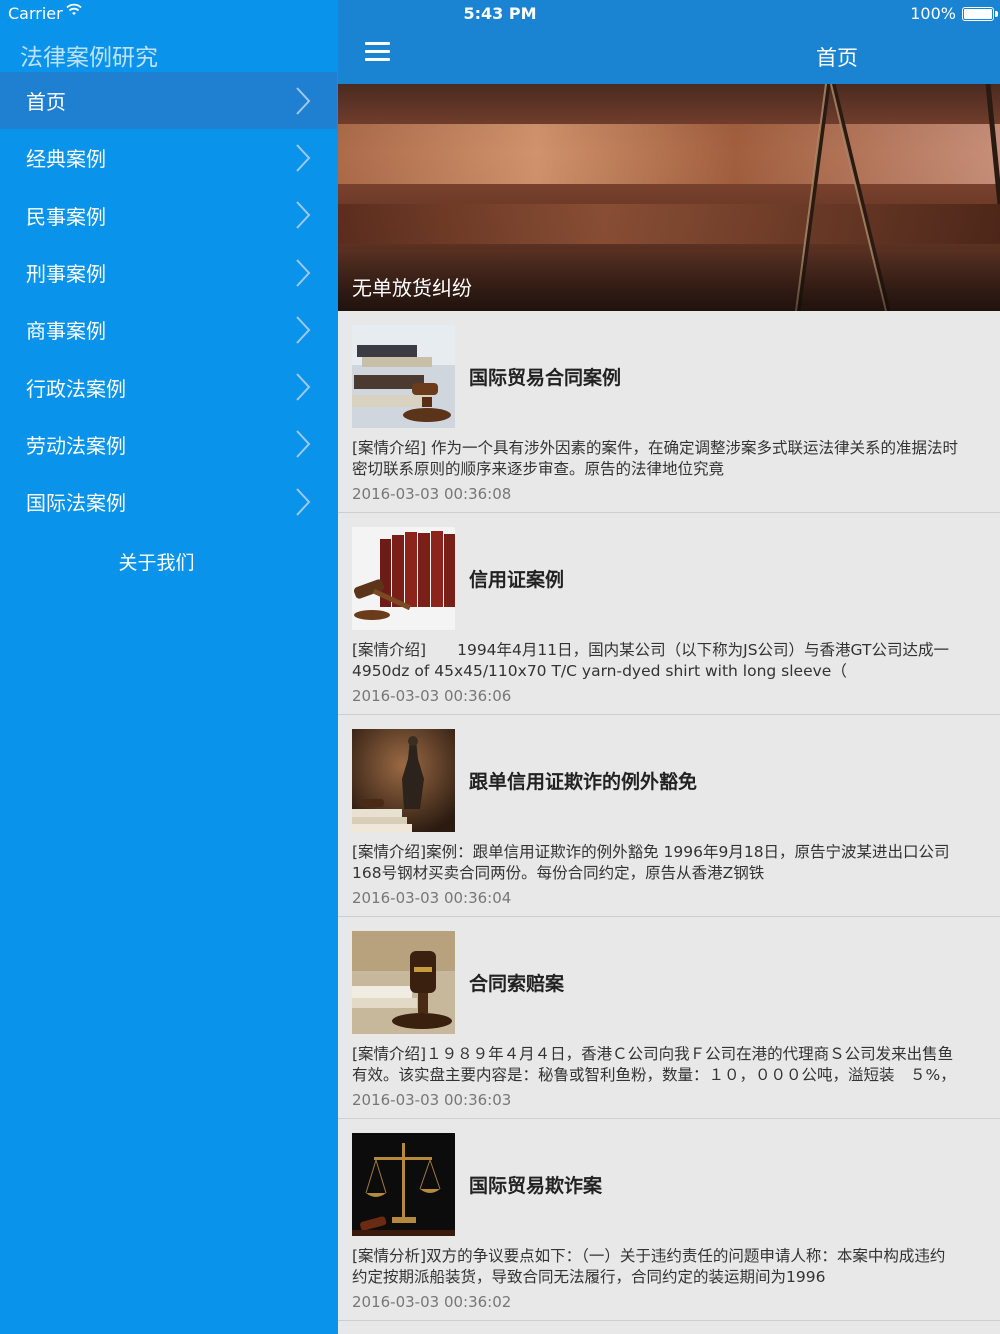 The width and height of the screenshot is (1000, 1334). I want to click on article-date: 2016-03-03 00:36:06, so click(432, 696).